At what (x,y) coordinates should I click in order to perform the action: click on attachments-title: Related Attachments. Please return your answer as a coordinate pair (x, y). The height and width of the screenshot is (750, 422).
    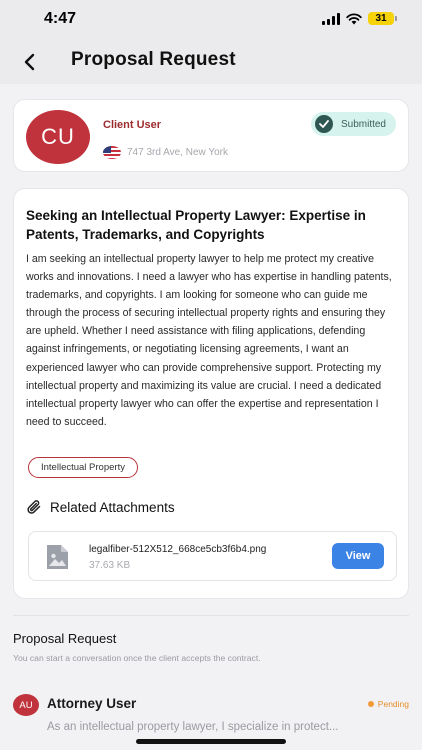
    Looking at the image, I should click on (112, 507).